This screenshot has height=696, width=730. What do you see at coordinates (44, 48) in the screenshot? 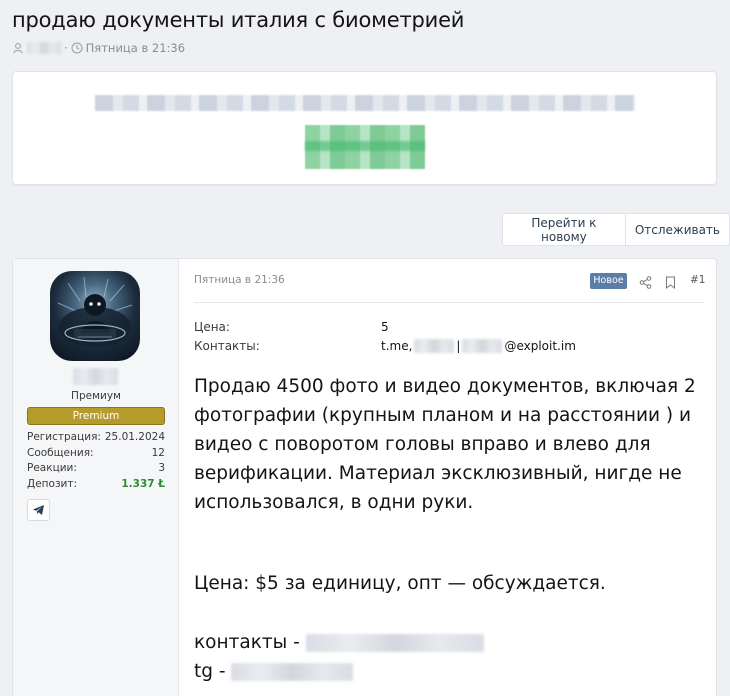
I see `thread-author-name` at bounding box center [44, 48].